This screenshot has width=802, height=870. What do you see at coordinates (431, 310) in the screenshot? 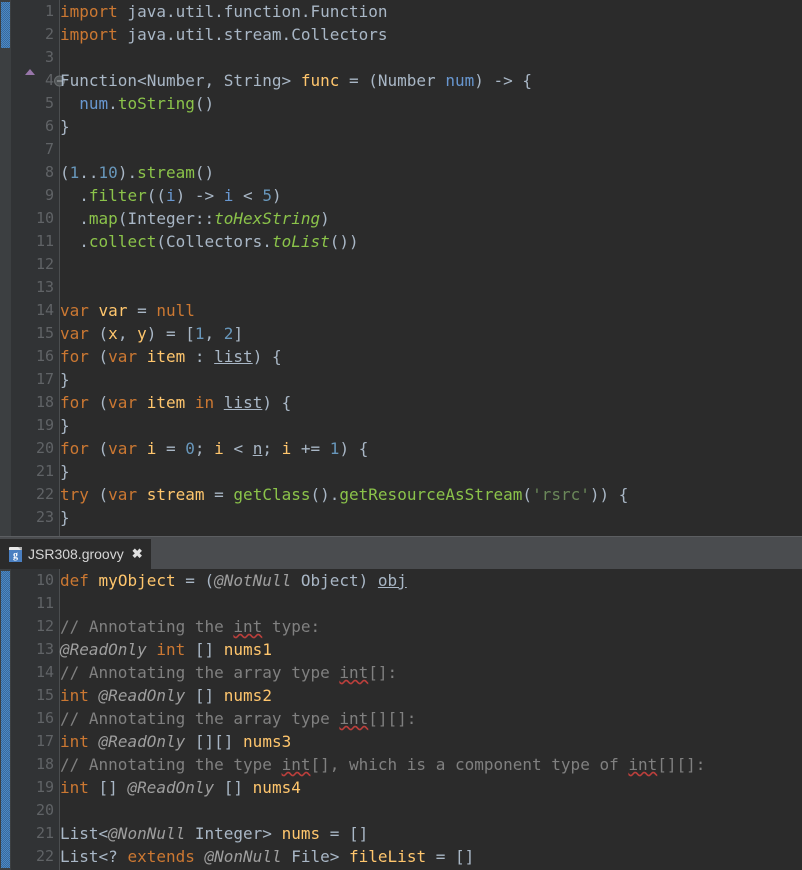
I see `code-line: var var = null` at bounding box center [431, 310].